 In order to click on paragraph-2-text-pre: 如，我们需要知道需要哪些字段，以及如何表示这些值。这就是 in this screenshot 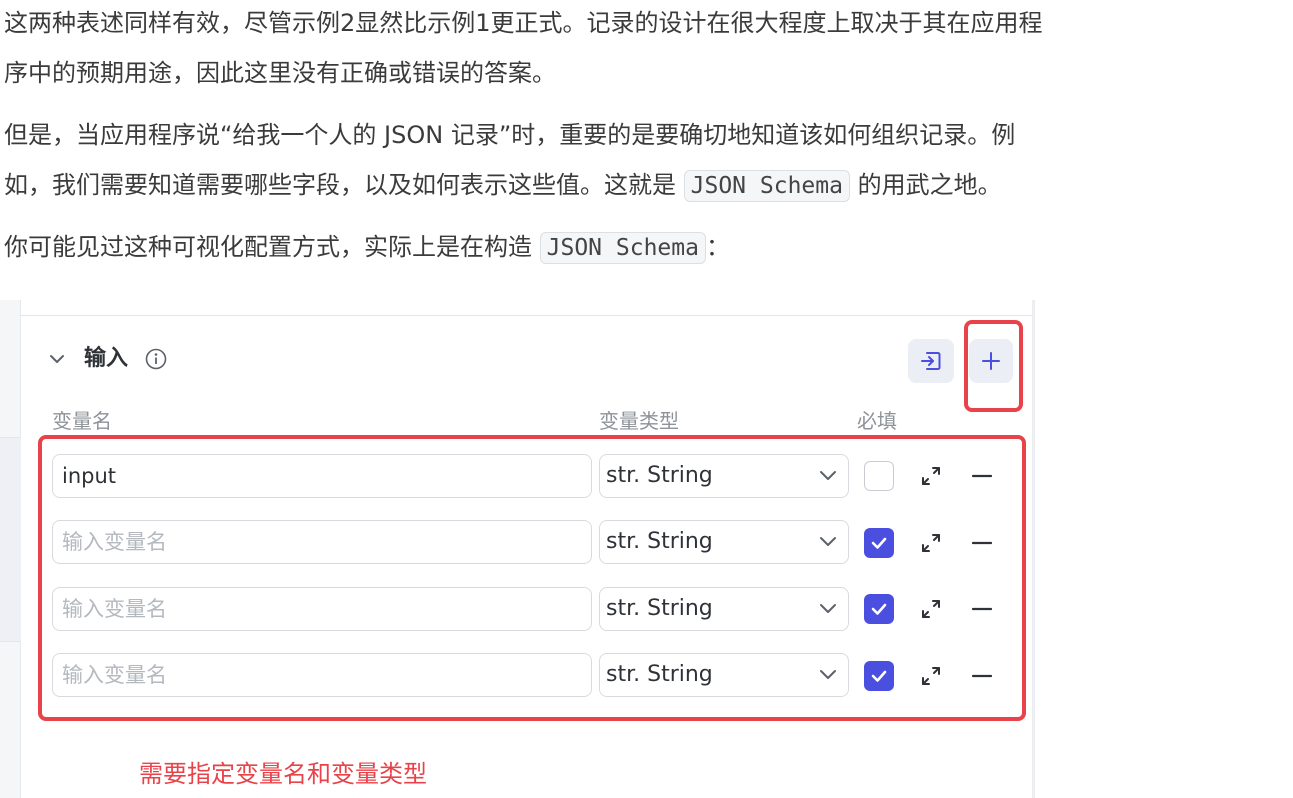, I will do `click(344, 185)`.